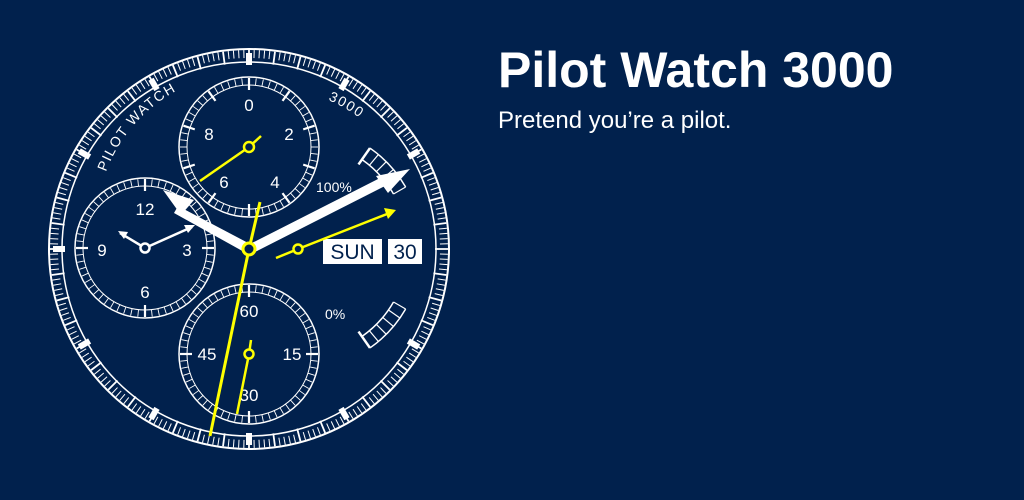  What do you see at coordinates (145, 209) in the screenshot?
I see `subdial-left-label-12: 12` at bounding box center [145, 209].